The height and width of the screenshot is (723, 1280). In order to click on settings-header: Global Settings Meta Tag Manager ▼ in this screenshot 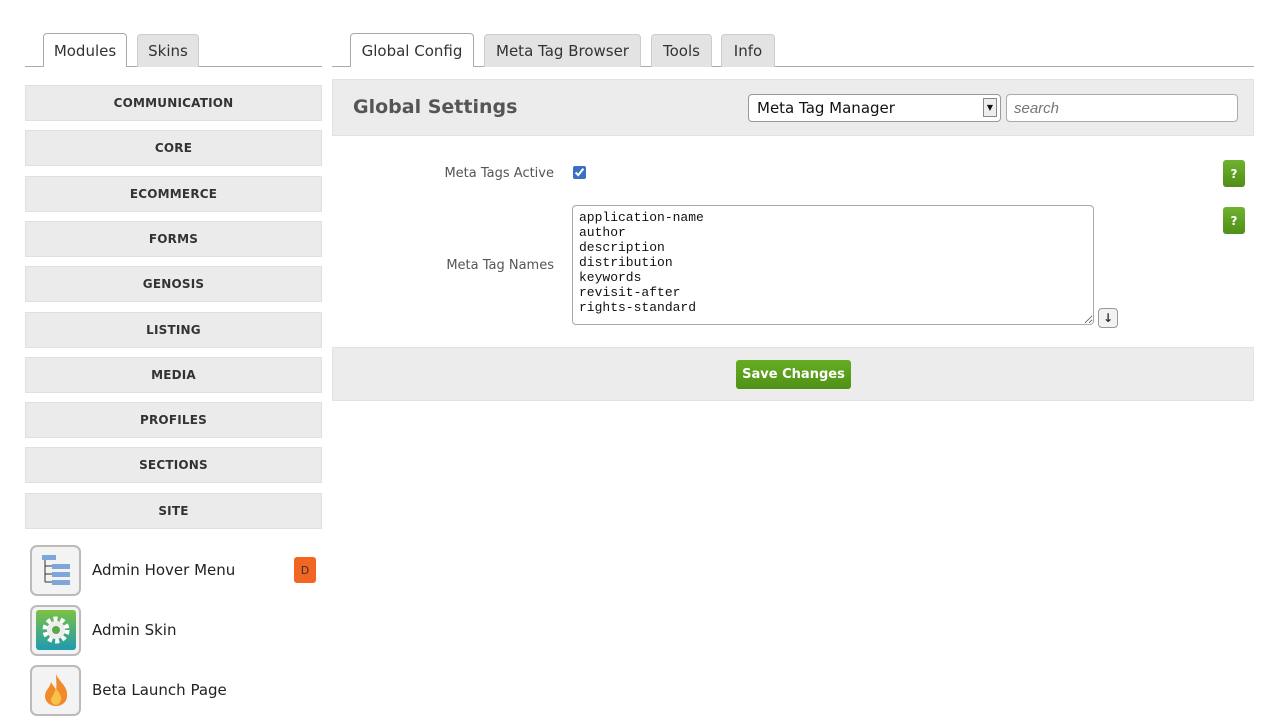, I will do `click(793, 107)`.